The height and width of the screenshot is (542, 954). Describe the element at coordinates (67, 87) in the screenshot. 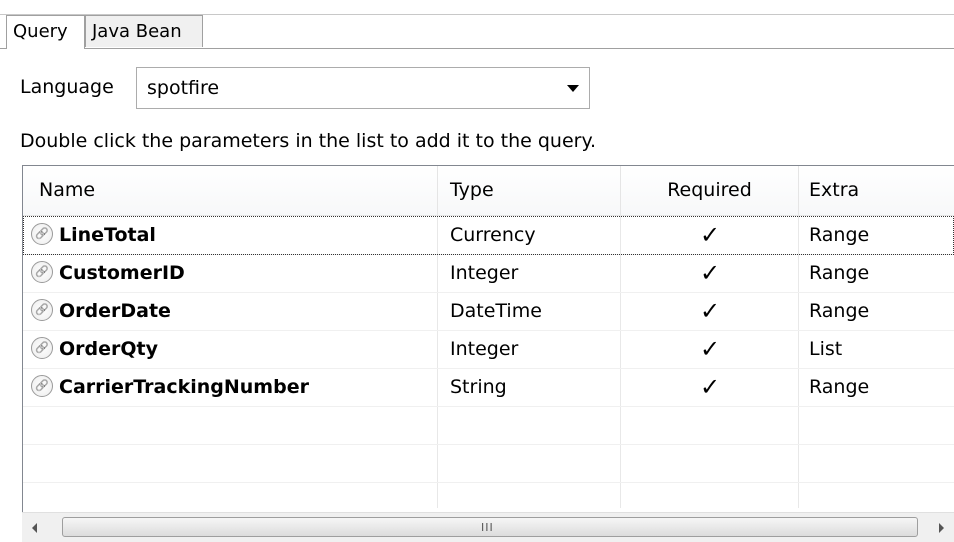

I see `language-label: Language` at that location.